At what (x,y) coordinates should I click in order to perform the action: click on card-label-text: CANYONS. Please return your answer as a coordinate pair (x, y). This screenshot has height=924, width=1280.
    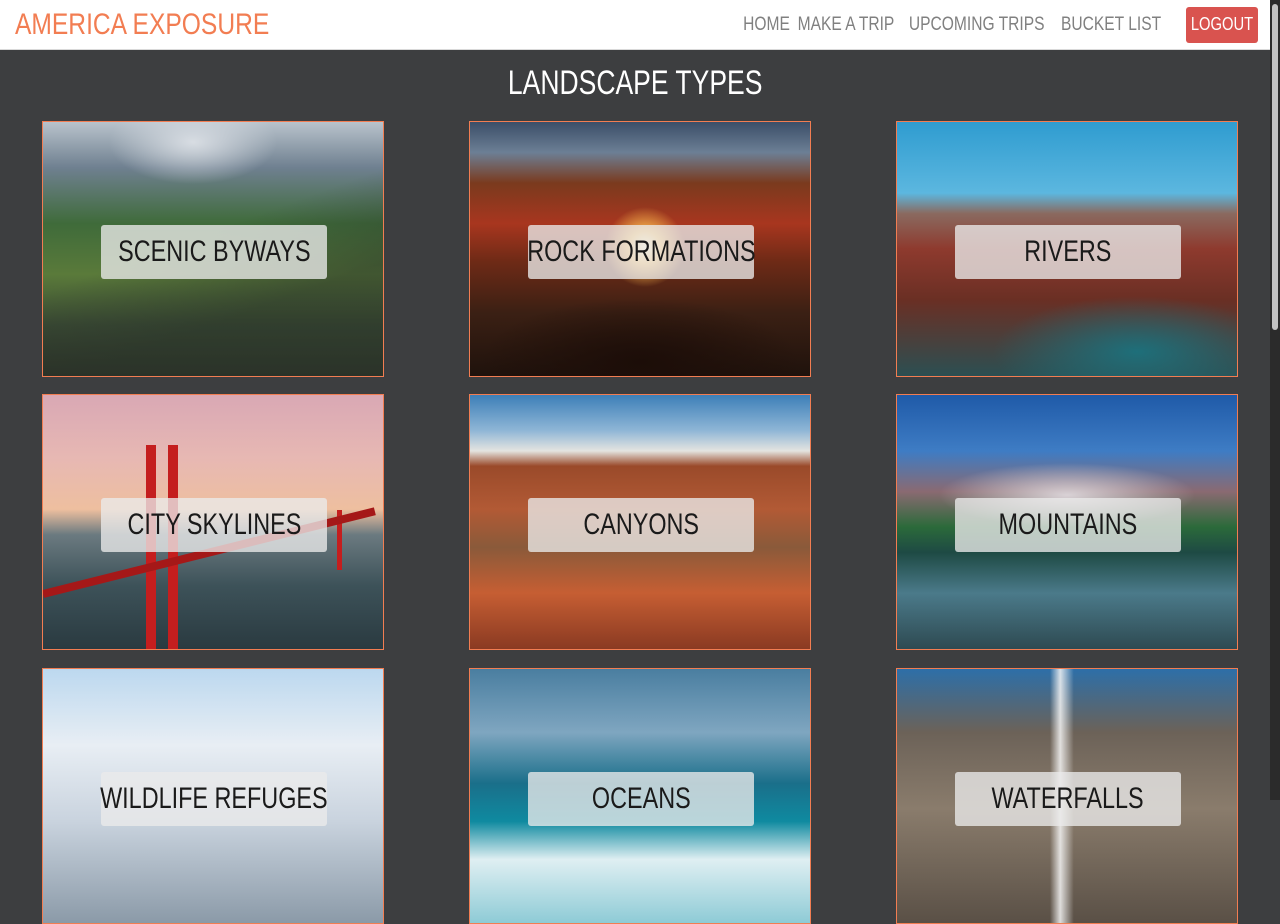
    Looking at the image, I should click on (641, 524).